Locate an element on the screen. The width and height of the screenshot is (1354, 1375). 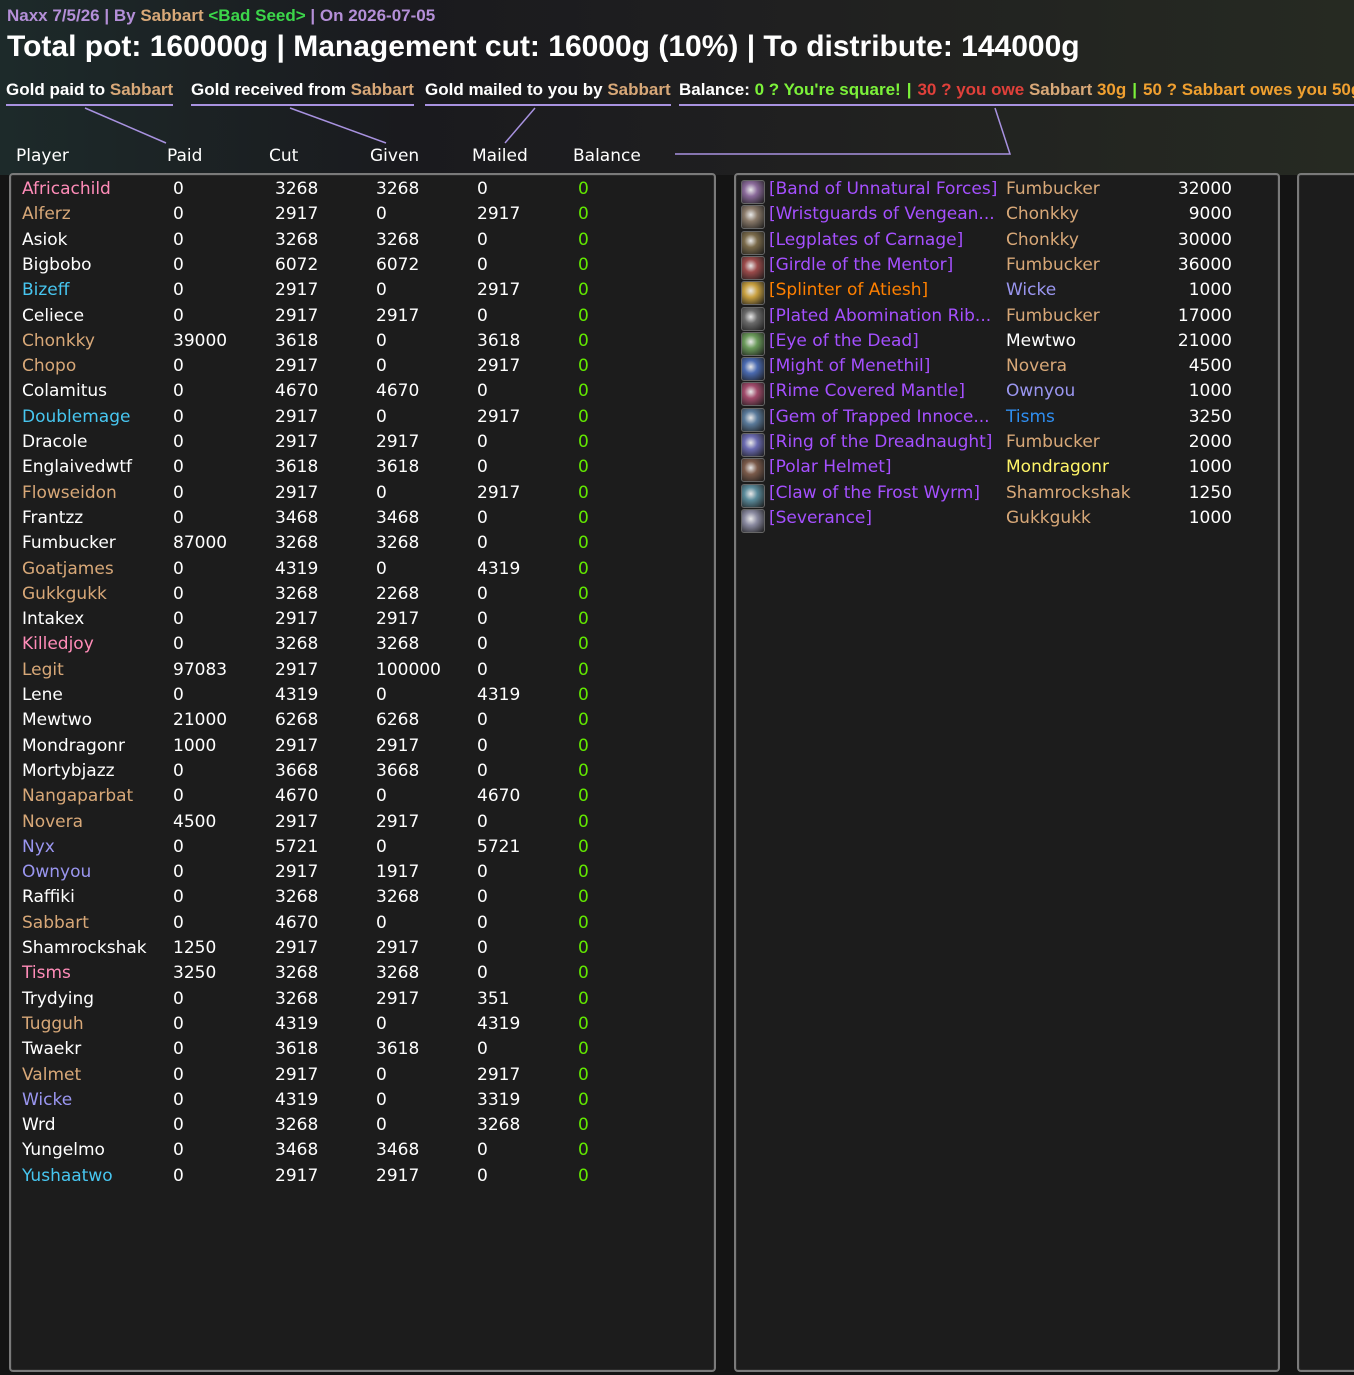
player-name: Lene is located at coordinates (42, 695).